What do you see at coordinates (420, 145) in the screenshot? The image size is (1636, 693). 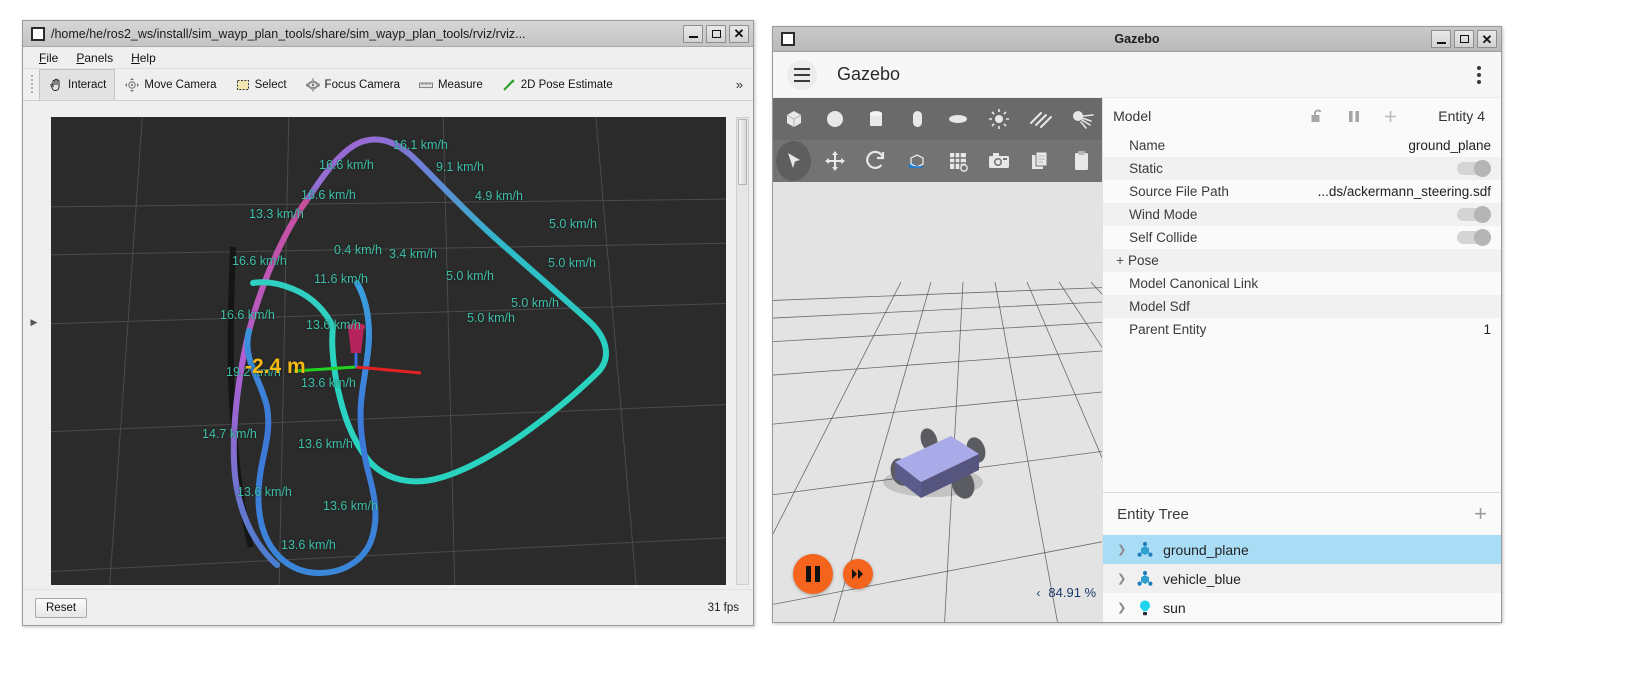 I see `speed-label: 16.1 km/h` at bounding box center [420, 145].